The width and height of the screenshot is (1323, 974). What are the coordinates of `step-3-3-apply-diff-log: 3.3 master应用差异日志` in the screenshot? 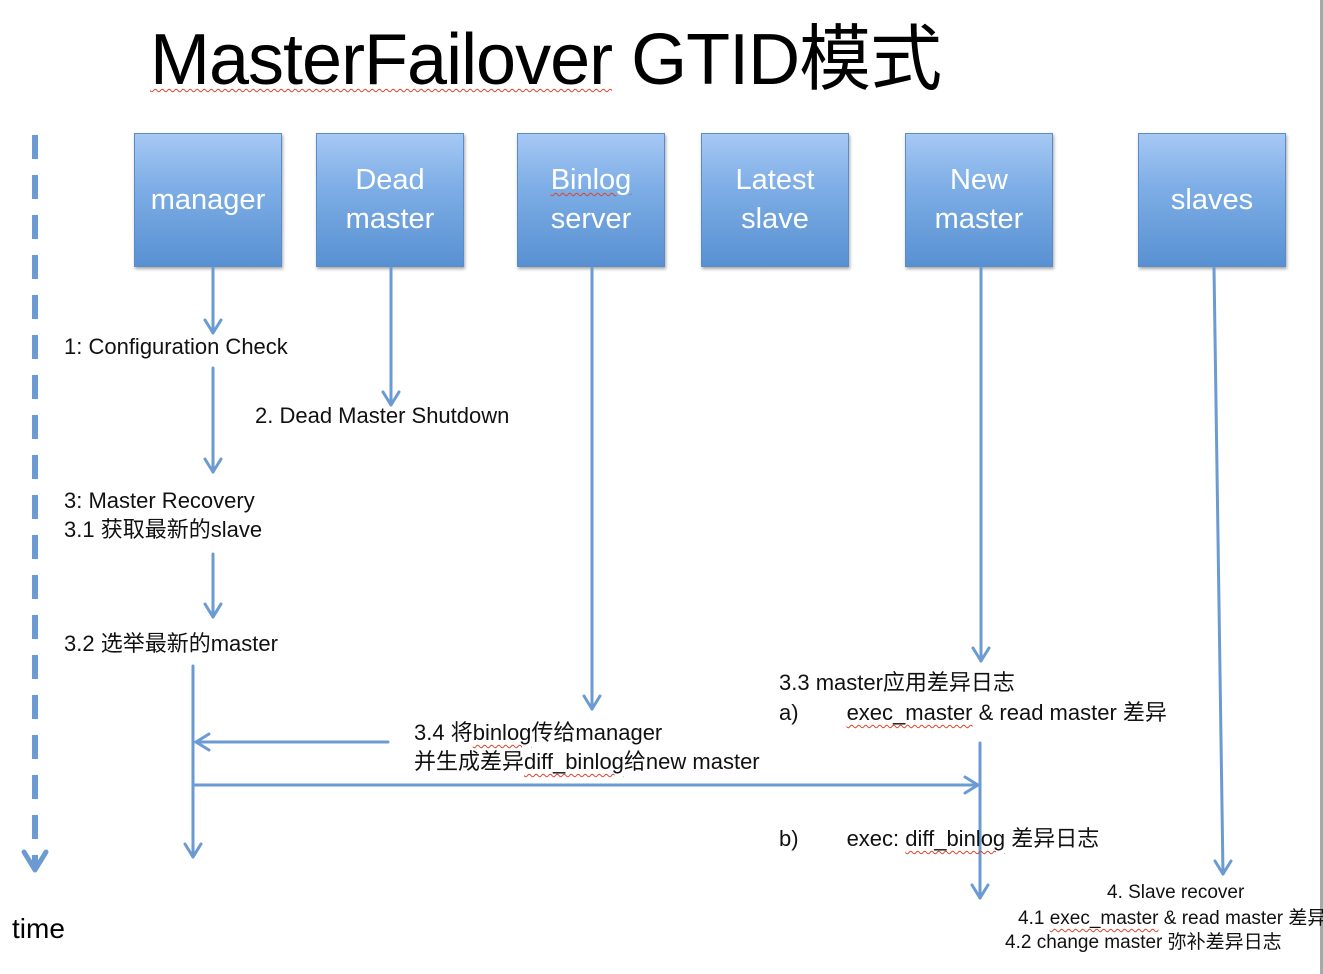 It's located at (897, 682).